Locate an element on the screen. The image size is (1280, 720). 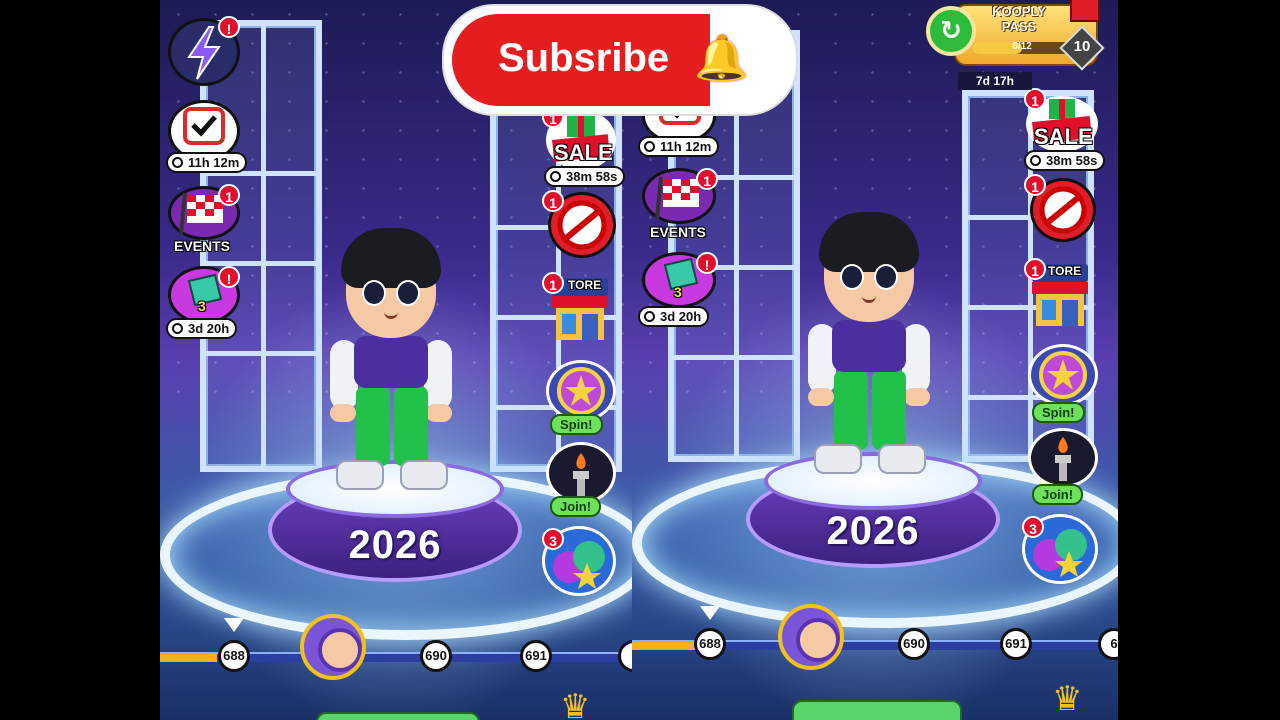
kooply-pass: ↻ KOOPLY PASS 6/12 10 is located at coordinates (1014, 35).